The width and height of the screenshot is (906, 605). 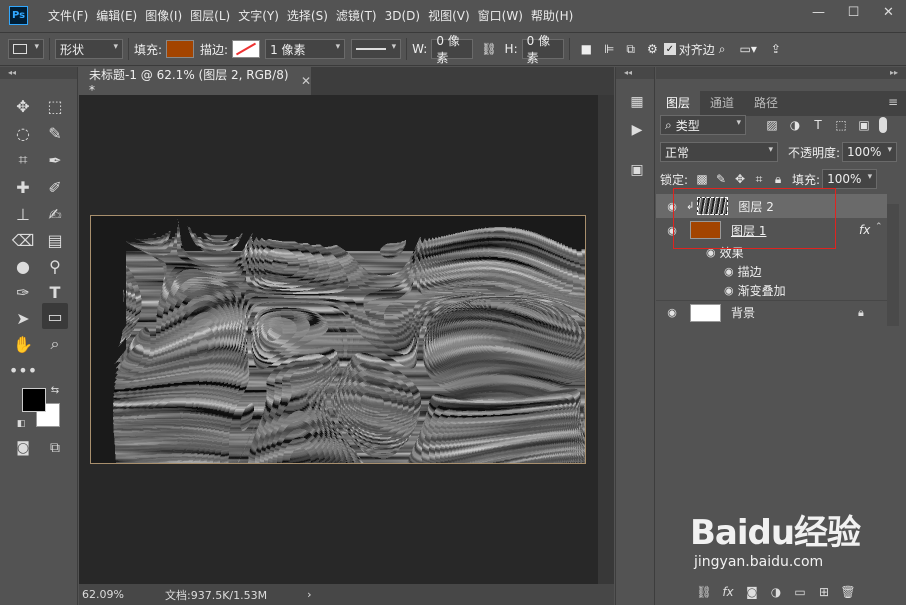 I want to click on new-adjustment-icon: ◑, so click(x=776, y=592).